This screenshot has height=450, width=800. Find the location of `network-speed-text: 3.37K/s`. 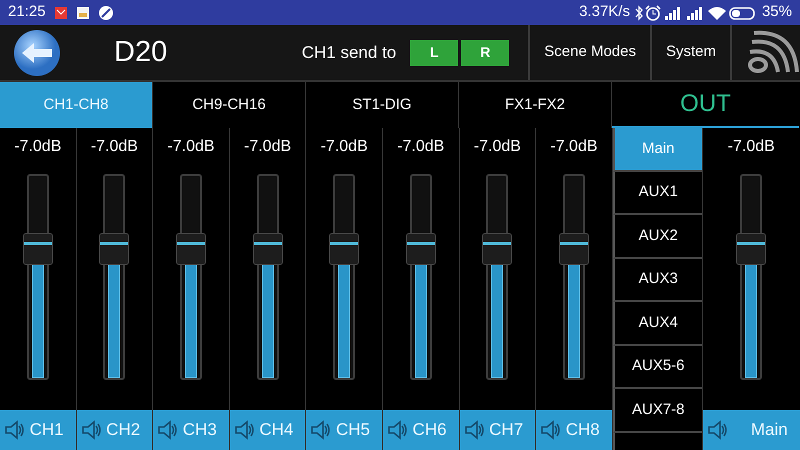

network-speed-text: 3.37K/s is located at coordinates (604, 12).